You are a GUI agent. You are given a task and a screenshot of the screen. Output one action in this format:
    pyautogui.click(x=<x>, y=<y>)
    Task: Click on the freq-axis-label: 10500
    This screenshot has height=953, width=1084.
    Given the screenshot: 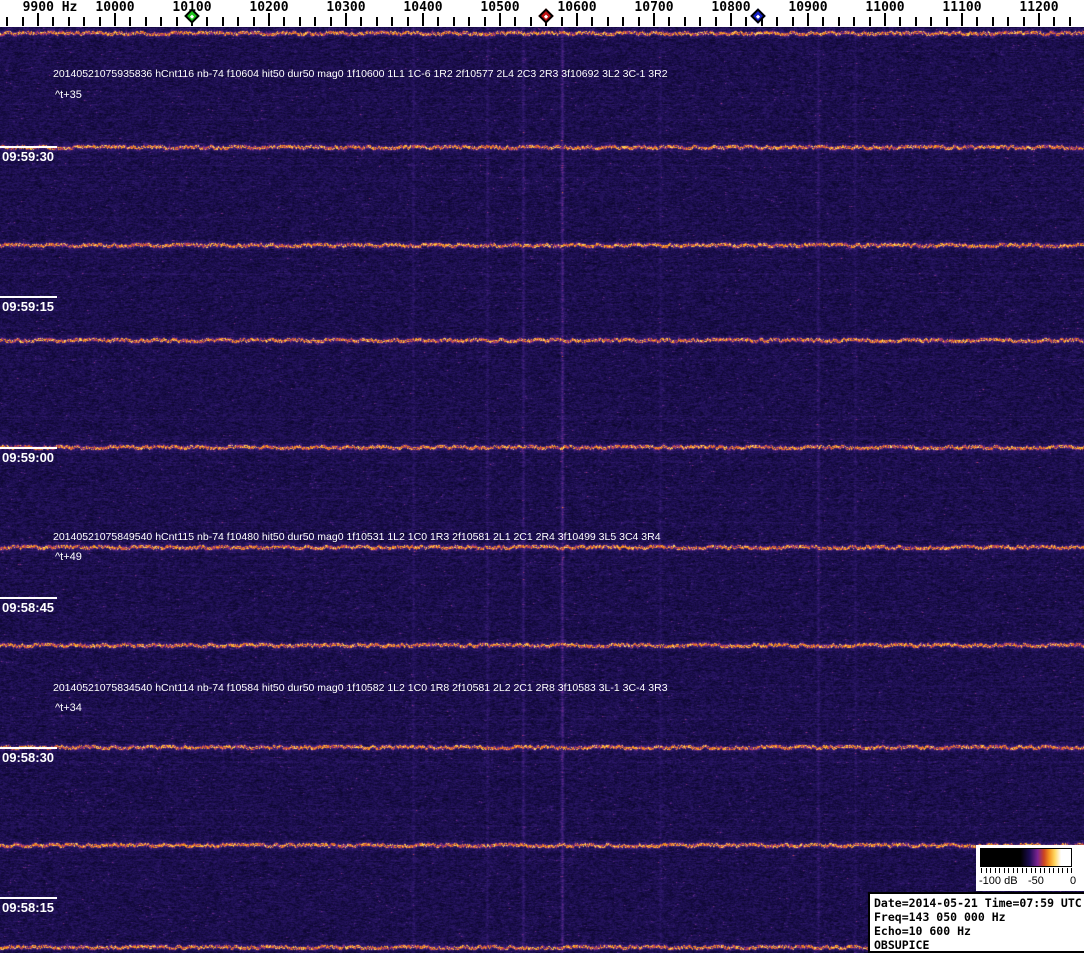 What is the action you would take?
    pyautogui.click(x=500, y=7)
    